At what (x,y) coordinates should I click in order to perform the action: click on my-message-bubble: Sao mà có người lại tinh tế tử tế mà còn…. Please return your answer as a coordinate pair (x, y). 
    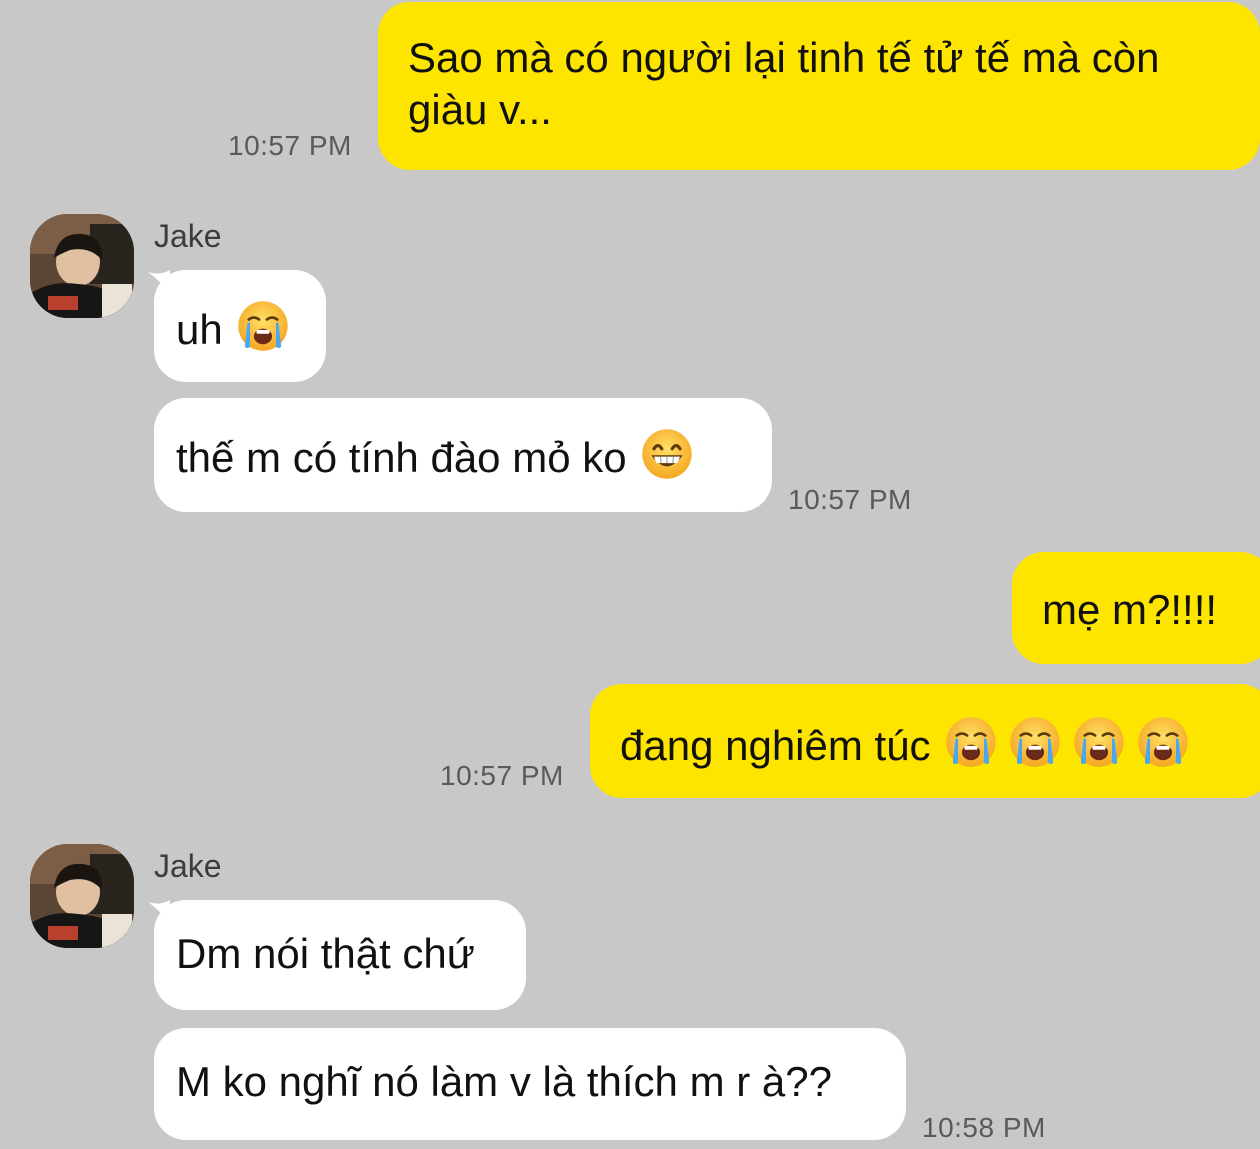
    Looking at the image, I should click on (819, 86).